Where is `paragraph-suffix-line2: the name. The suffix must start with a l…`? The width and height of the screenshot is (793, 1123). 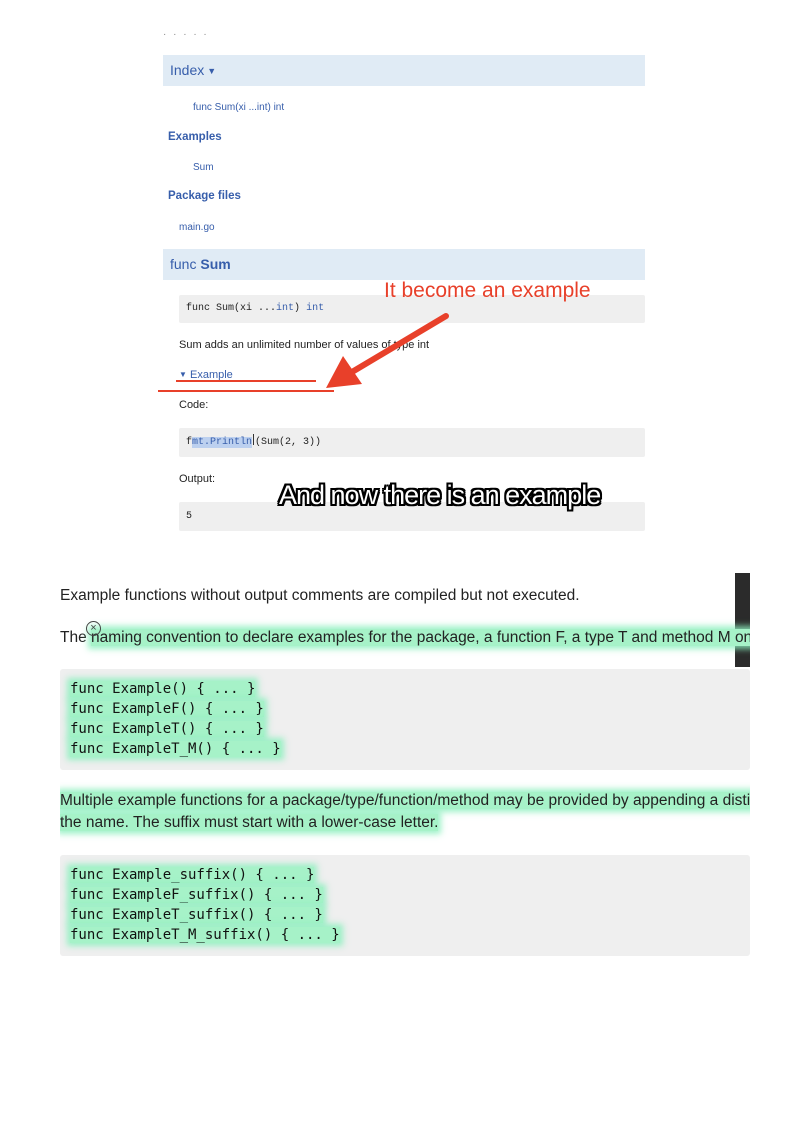
paragraph-suffix-line2: the name. The suffix must start with a l… is located at coordinates (249, 823).